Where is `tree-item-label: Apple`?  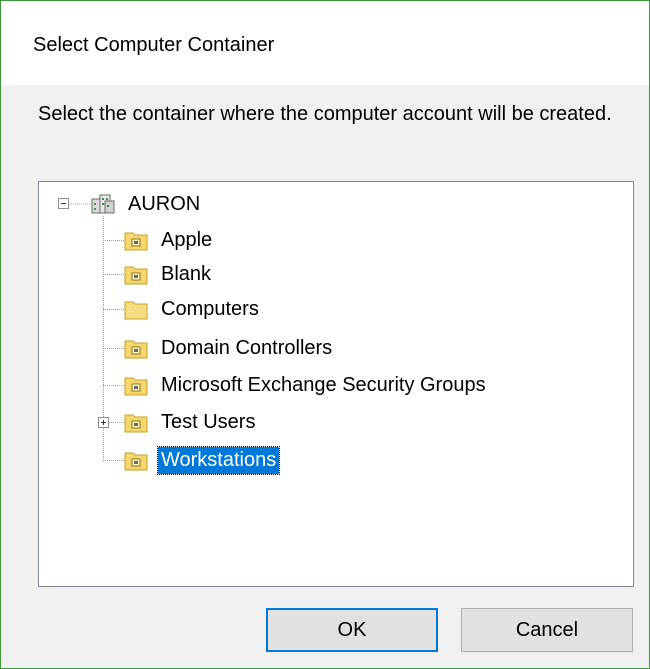
tree-item-label: Apple is located at coordinates (187, 239).